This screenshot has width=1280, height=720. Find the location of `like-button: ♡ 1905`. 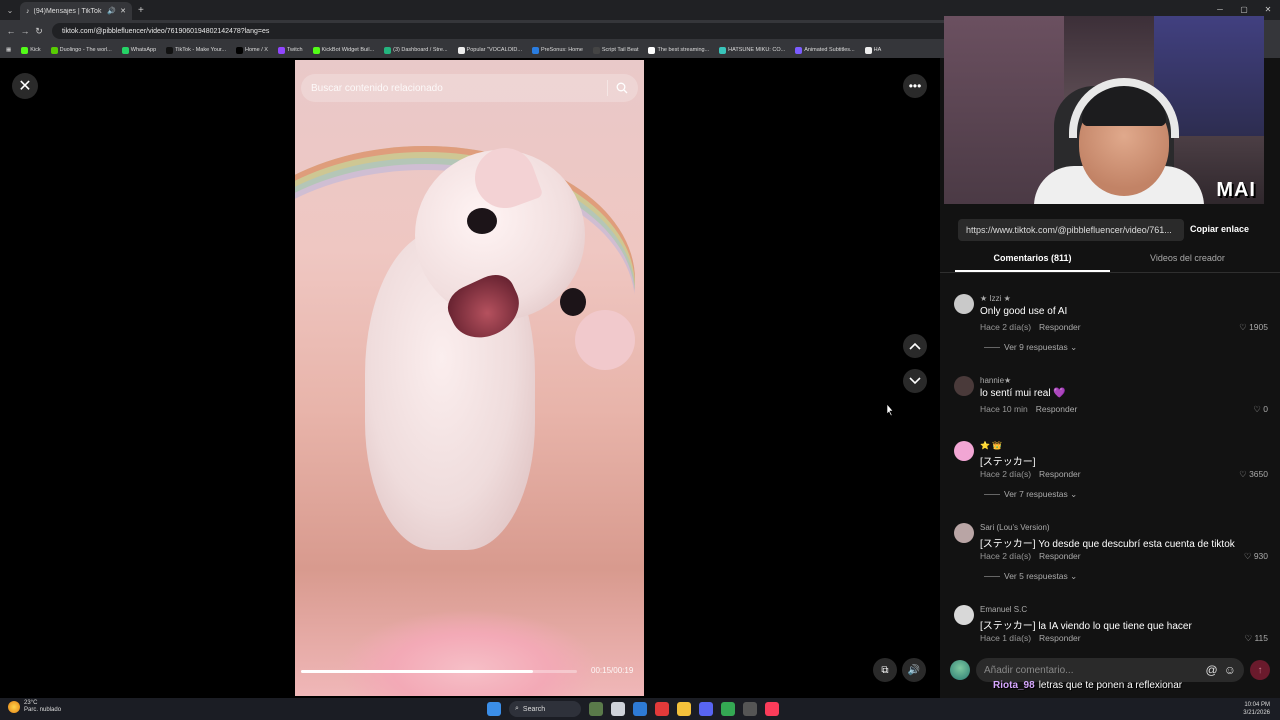

like-button: ♡ 1905 is located at coordinates (1253, 327).